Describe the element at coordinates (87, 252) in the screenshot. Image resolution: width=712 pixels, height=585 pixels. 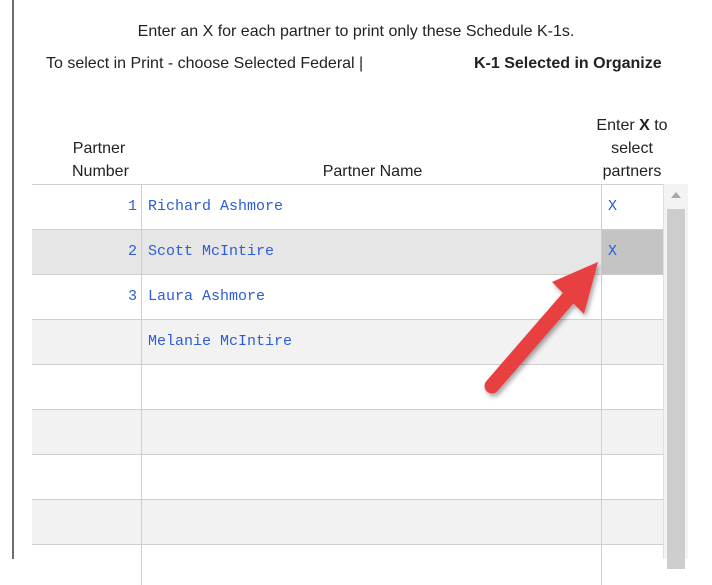
I see `partner-number-cell: 2` at that location.